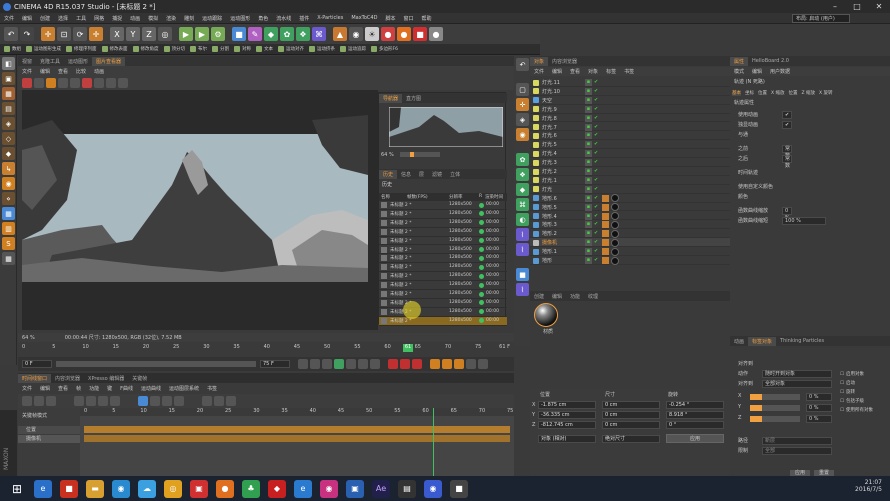  What do you see at coordinates (8, 258) in the screenshot?
I see `grid-icon: ▦` at bounding box center [8, 258].